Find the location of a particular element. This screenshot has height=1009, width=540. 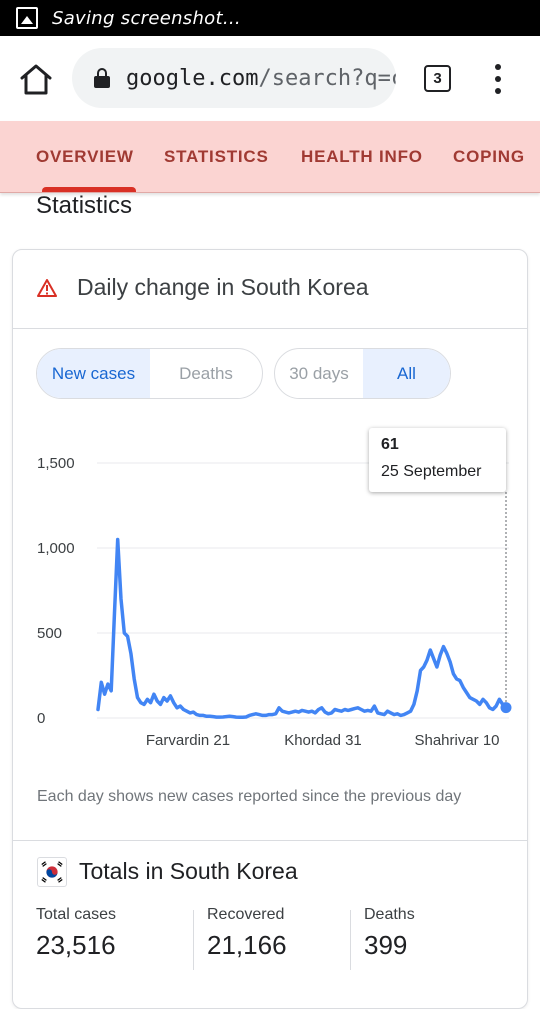

card-title: Daily change in South Korea is located at coordinates (223, 287).